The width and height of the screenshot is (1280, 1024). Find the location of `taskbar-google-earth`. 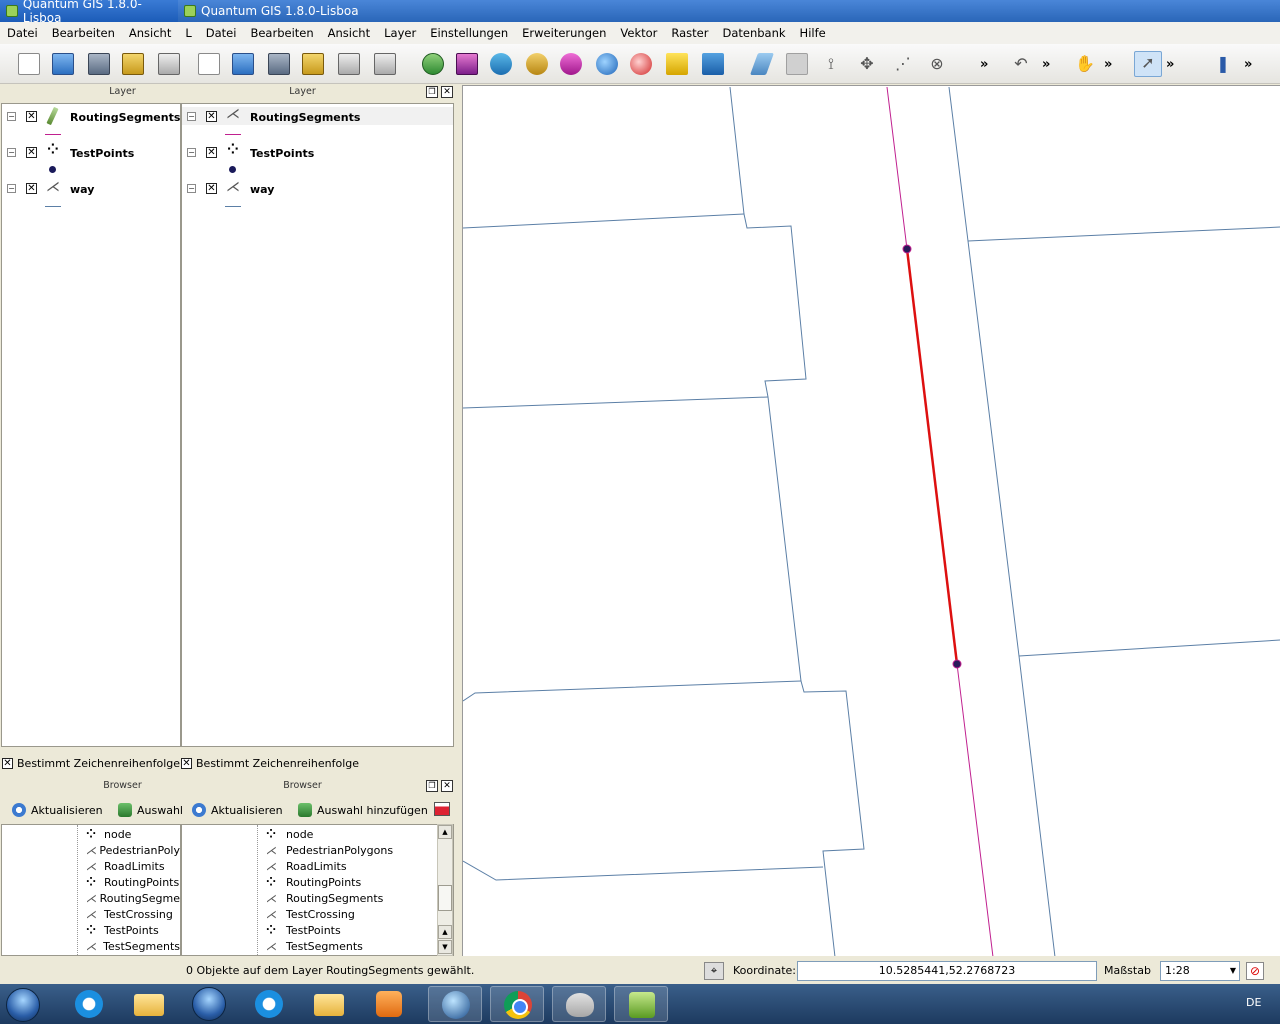

taskbar-google-earth is located at coordinates (455, 1004).